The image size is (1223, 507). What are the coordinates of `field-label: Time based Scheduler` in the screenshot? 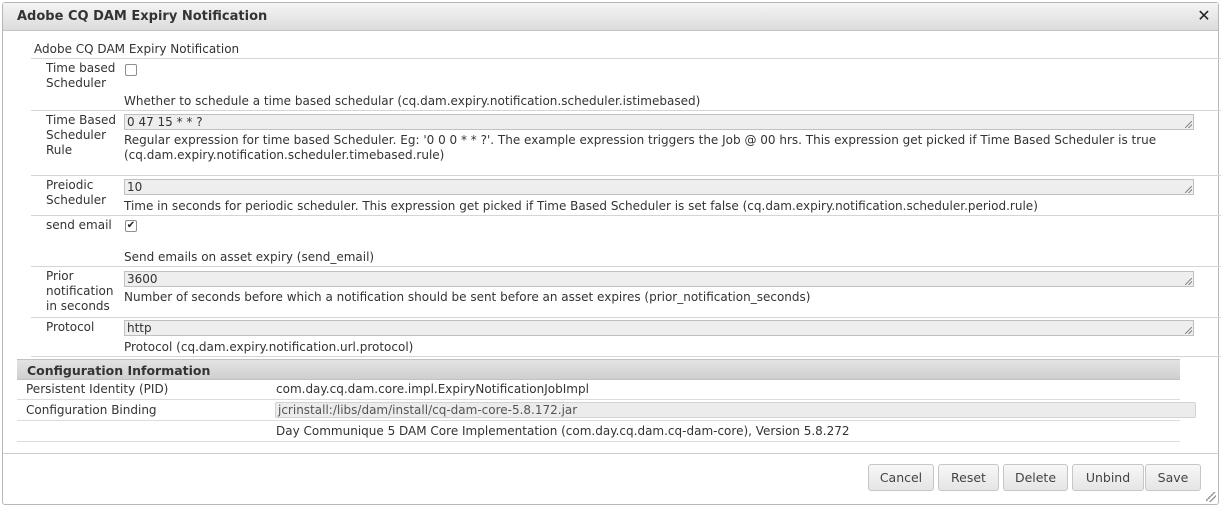 It's located at (81, 75).